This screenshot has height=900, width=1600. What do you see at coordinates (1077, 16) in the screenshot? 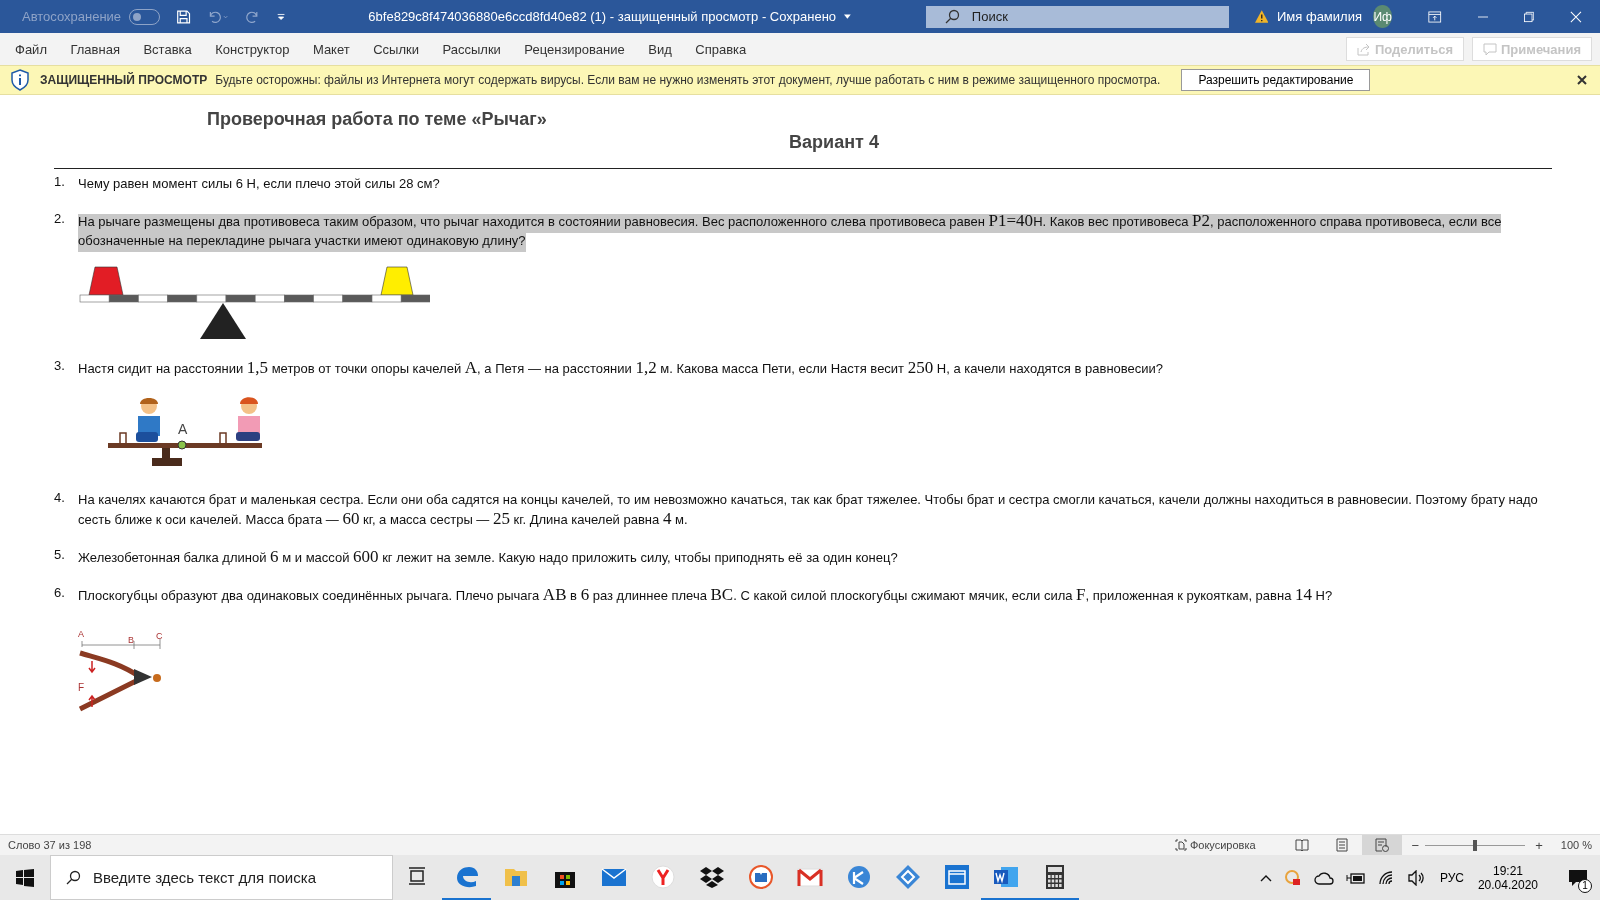
I see `search-field: Поиск` at bounding box center [1077, 16].